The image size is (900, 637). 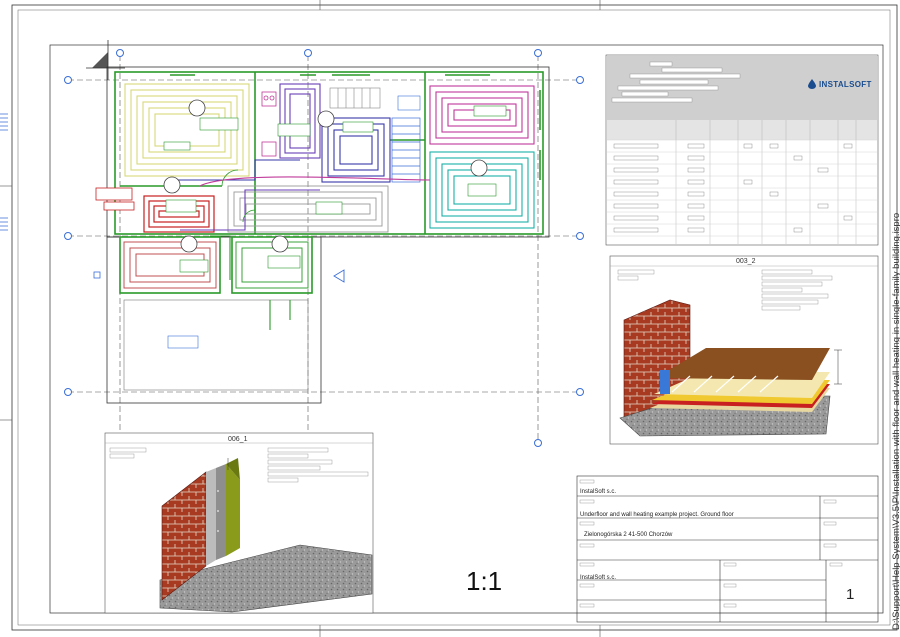 What do you see at coordinates (727, 549) in the screenshot?
I see `title-block` at bounding box center [727, 549].